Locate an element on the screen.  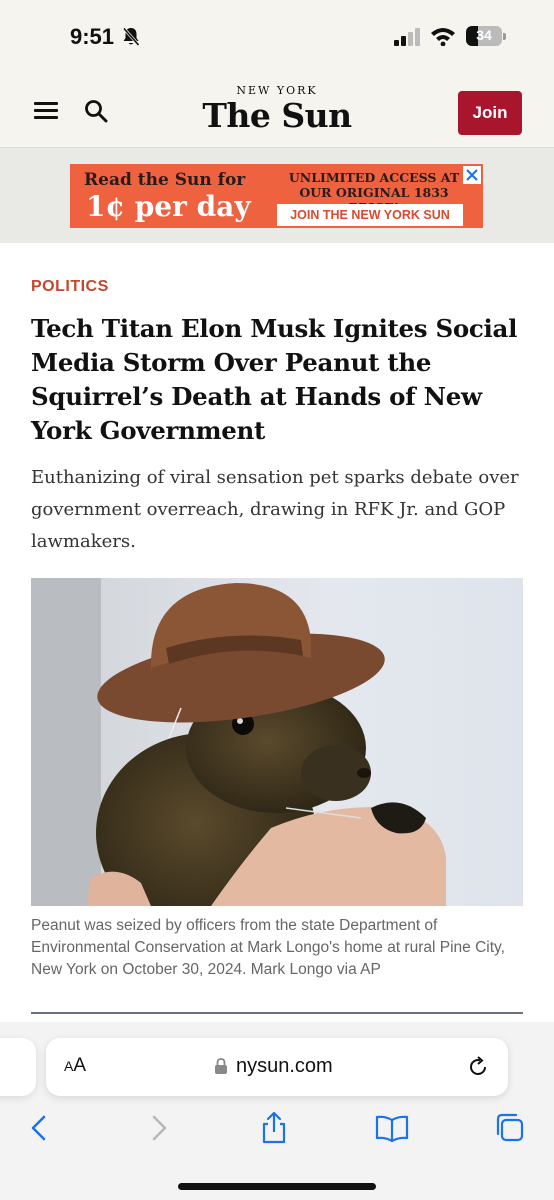
home-indicator is located at coordinates (277, 1186).